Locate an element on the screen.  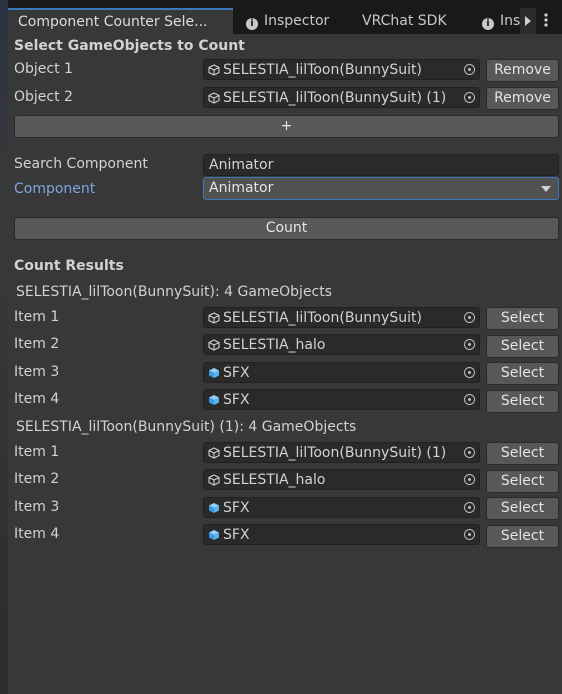
component-dropdown: Animator is located at coordinates (381, 188).